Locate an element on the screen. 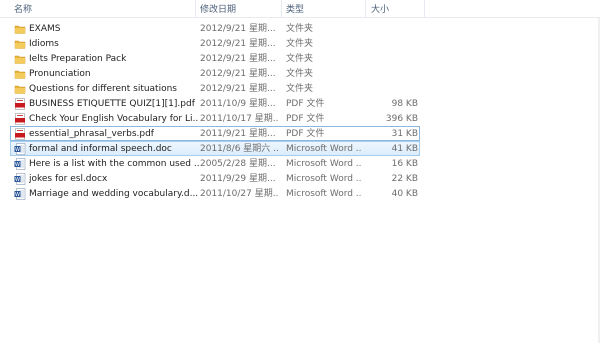 The height and width of the screenshot is (343, 600). file-row: Ielts Preparation Pack 2012/9/21 星期... 文件夹 is located at coordinates (215, 58).